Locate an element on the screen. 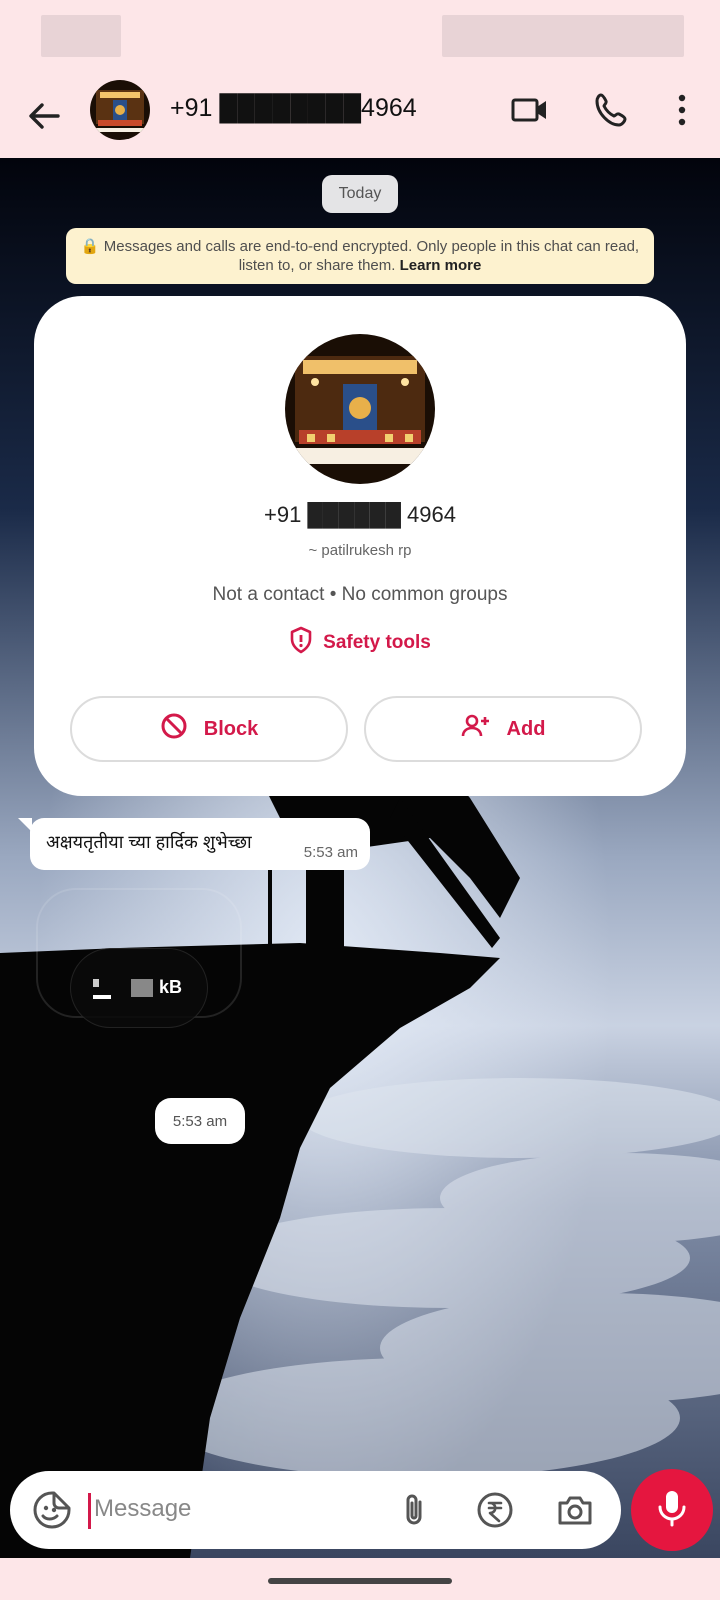  block-button: Block is located at coordinates (209, 729).